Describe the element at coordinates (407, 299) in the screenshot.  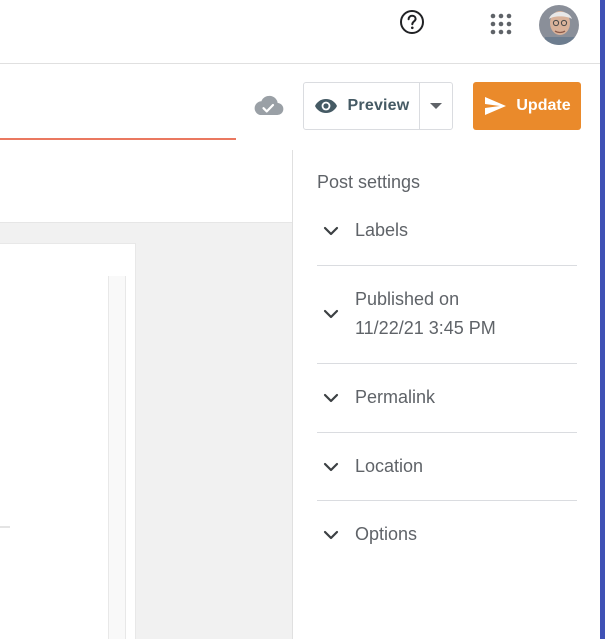
I see `setting-label: Published on` at that location.